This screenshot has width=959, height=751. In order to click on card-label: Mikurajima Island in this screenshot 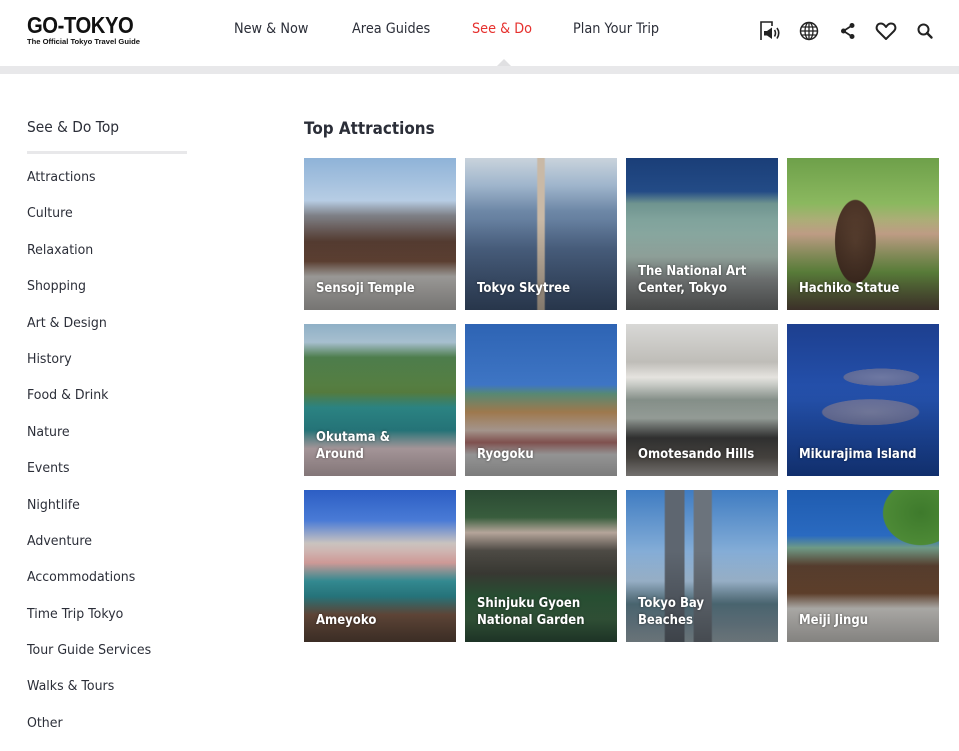, I will do `click(858, 454)`.